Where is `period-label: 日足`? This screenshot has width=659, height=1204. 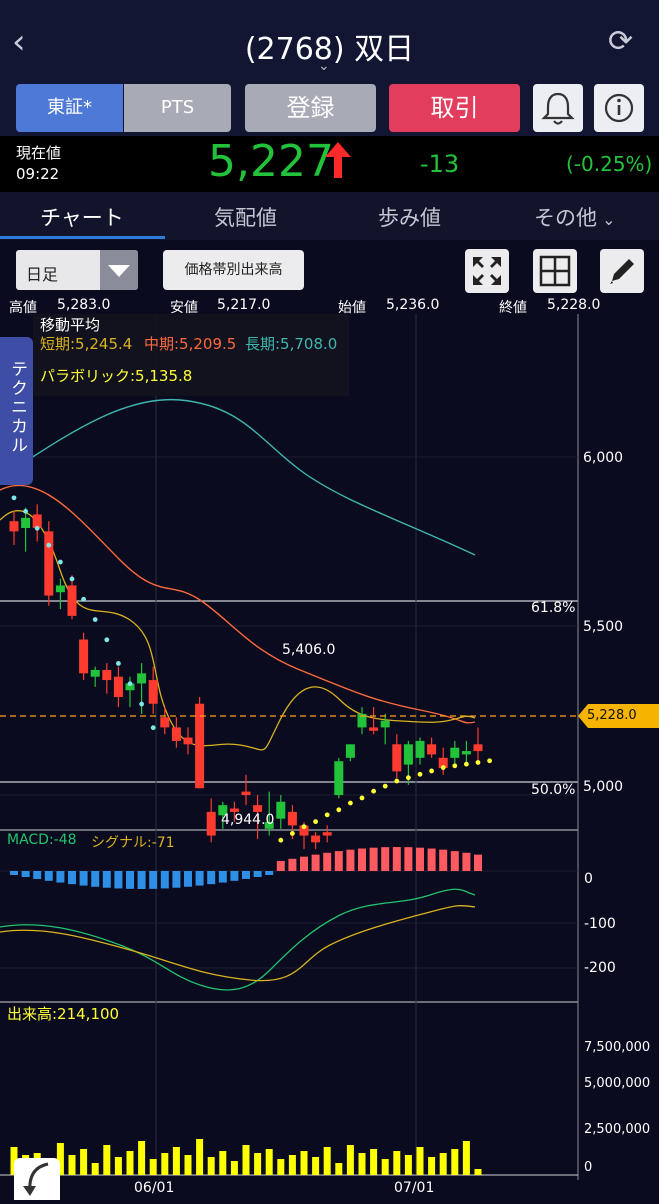
period-label: 日足 is located at coordinates (42, 274).